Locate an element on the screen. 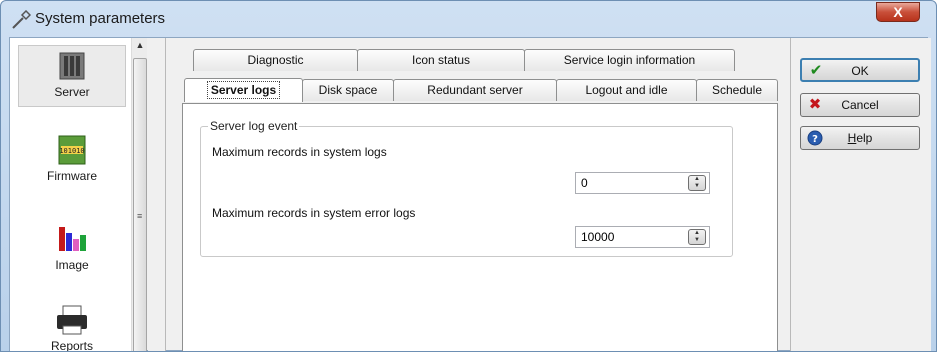 Image resolution: width=937 pixels, height=352 pixels. group-title: Server log event is located at coordinates (254, 126).